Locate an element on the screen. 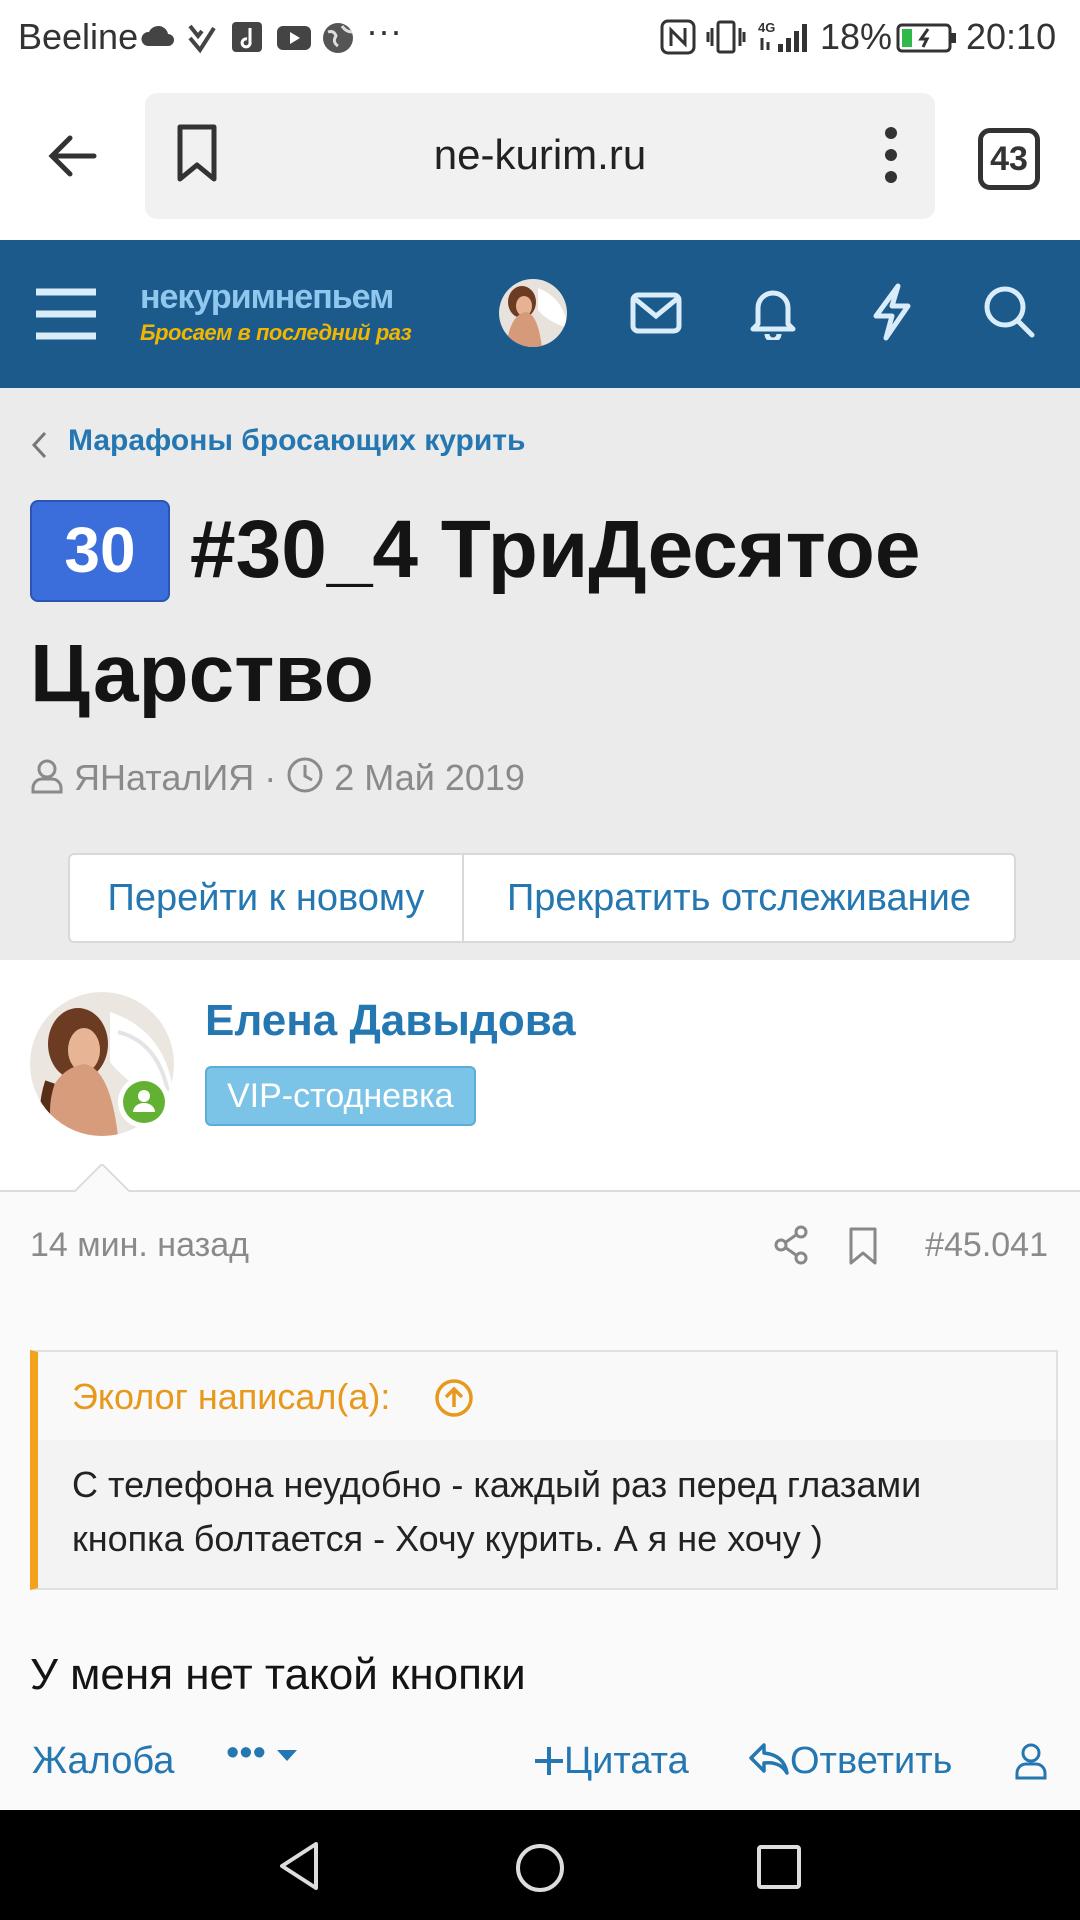  quote-button: Цитата is located at coordinates (611, 1761).